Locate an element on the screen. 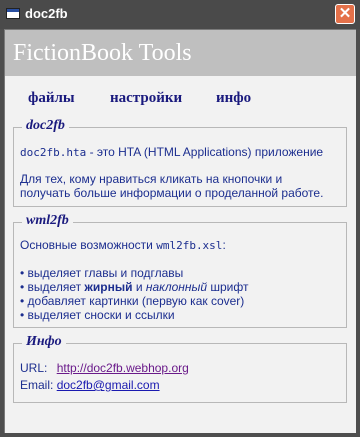 The width and height of the screenshot is (360, 437). url-link: http://doc2fb.webhop.org is located at coordinates (123, 368).